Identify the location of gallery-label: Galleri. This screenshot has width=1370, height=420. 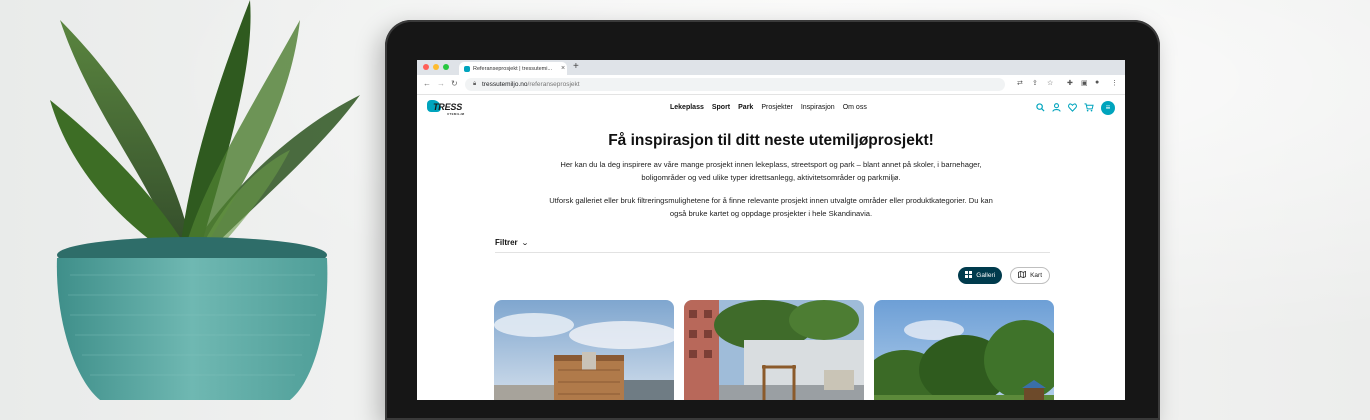
(986, 275).